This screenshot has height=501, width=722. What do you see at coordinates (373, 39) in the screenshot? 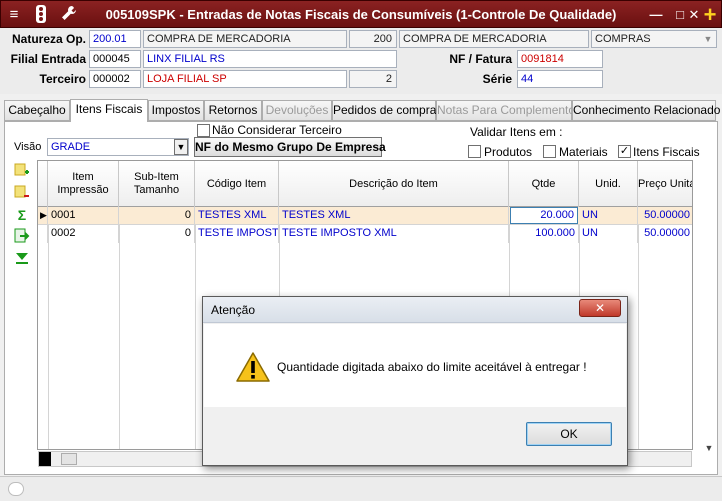
I see `natureza-num-field: 200` at bounding box center [373, 39].